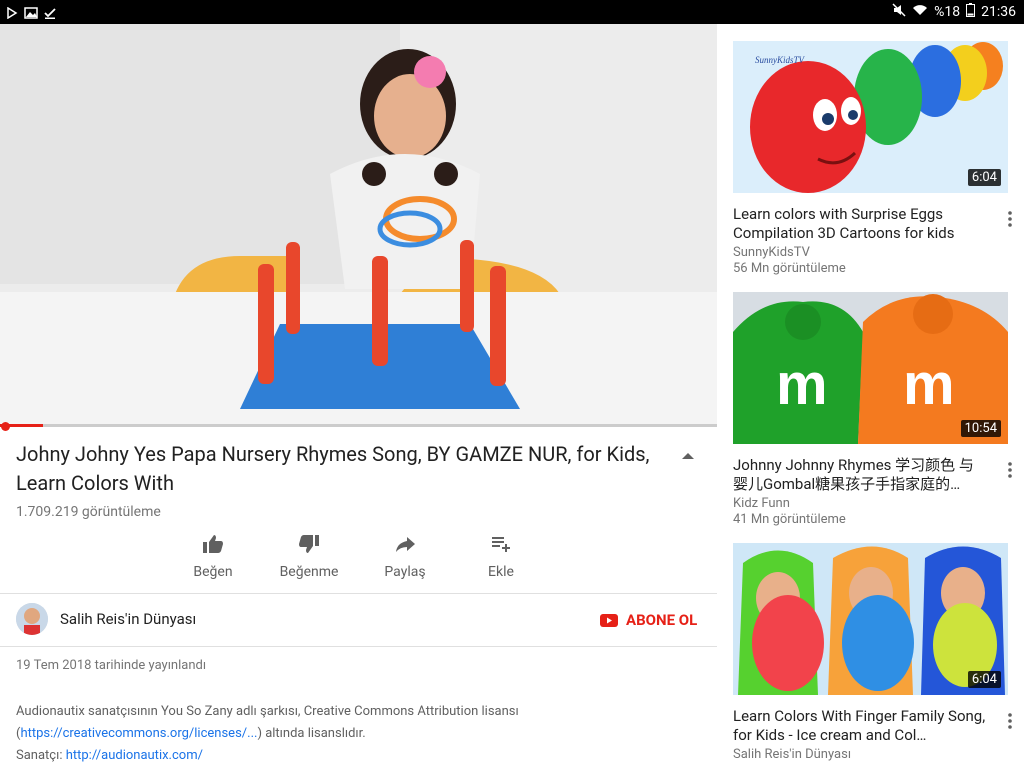 This screenshot has width=1024, height=768. I want to click on description-text: ) altında lisanslıdır., so click(311, 733).